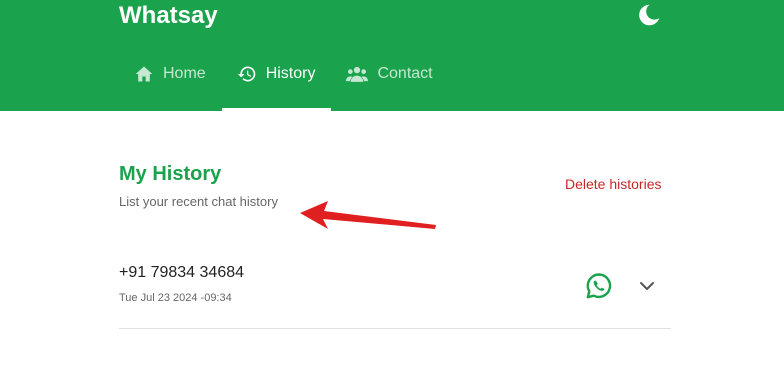 This screenshot has height=388, width=784. I want to click on tab-history: History, so click(276, 83).